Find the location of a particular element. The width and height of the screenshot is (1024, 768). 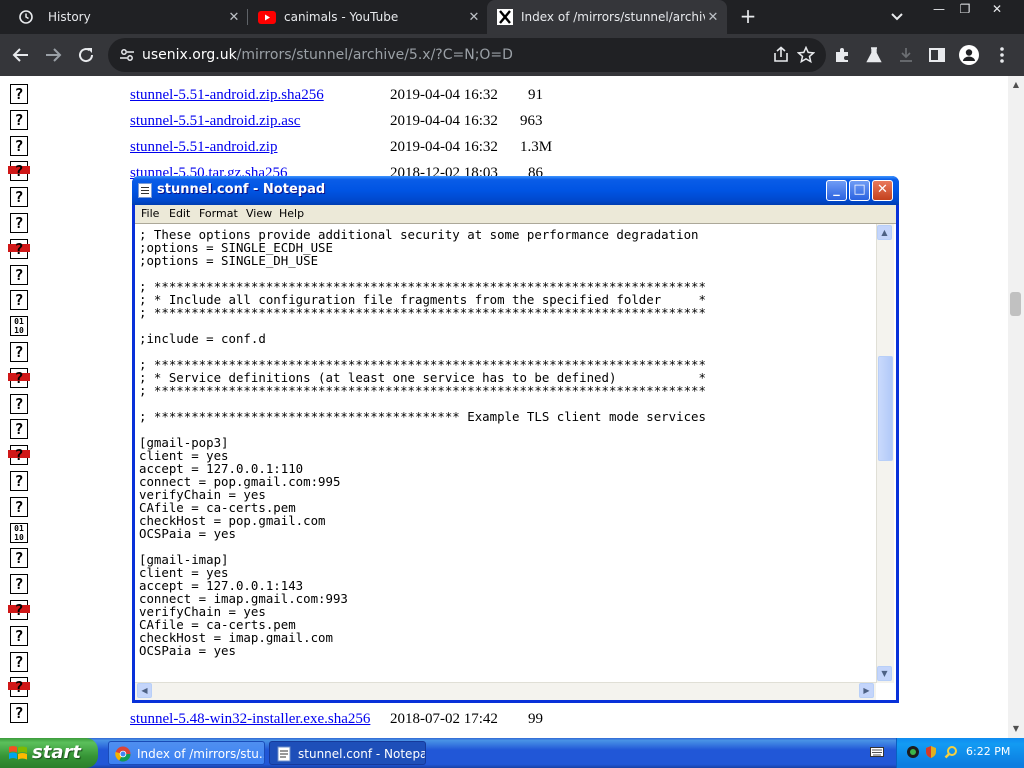

menu-format: Format is located at coordinates (218, 213).